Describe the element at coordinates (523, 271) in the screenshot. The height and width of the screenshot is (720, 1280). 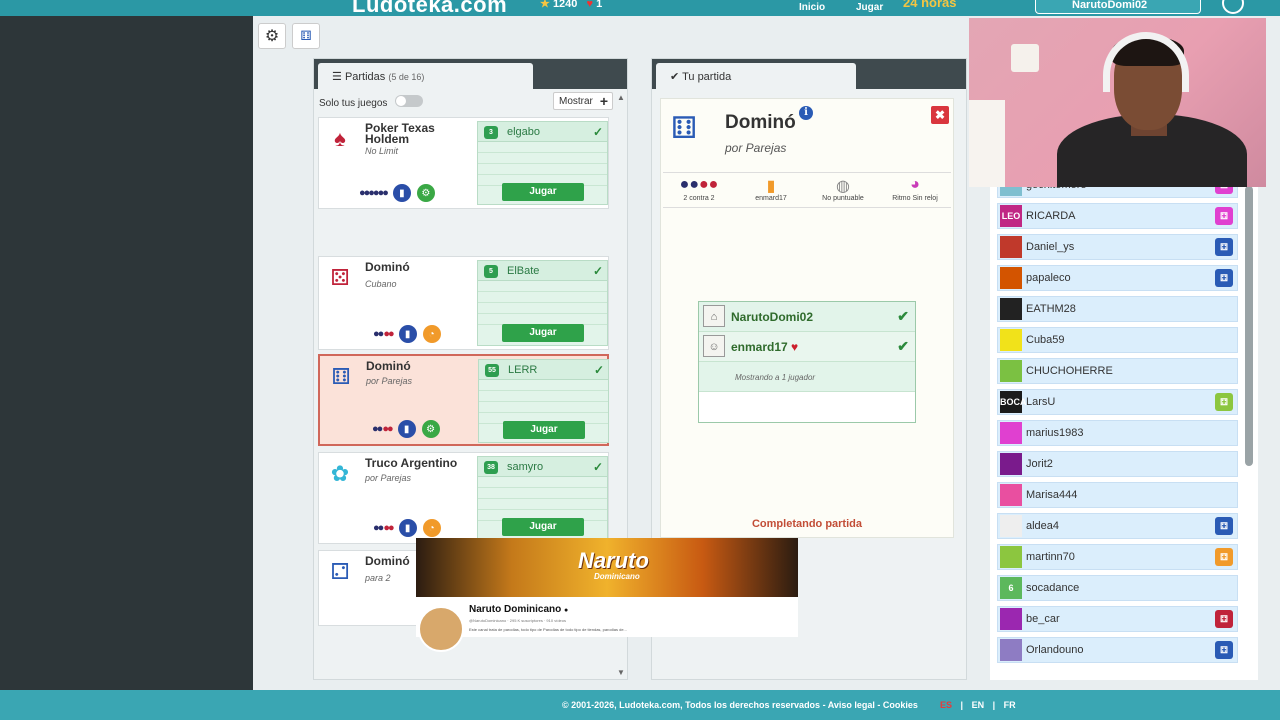
I see `seat-player-name: ElBate` at that location.